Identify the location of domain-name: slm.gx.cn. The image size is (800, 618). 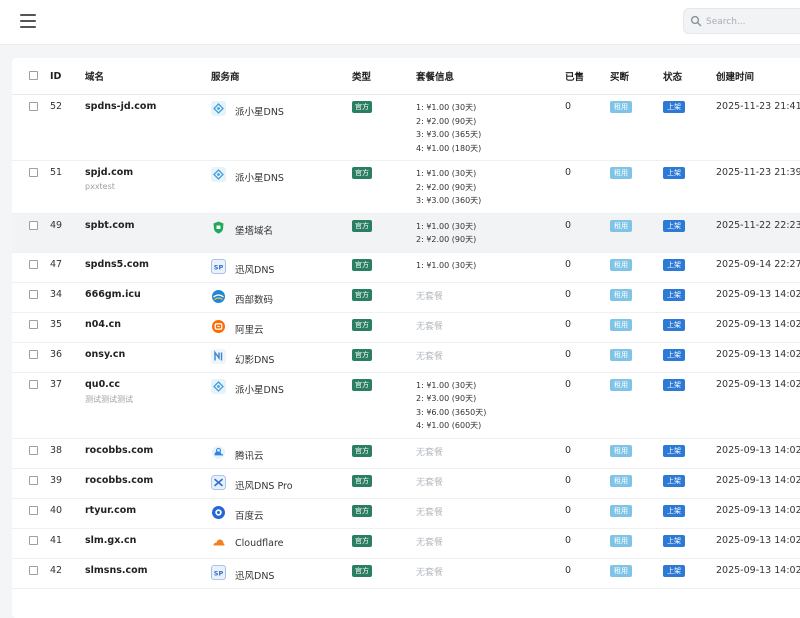
(148, 540).